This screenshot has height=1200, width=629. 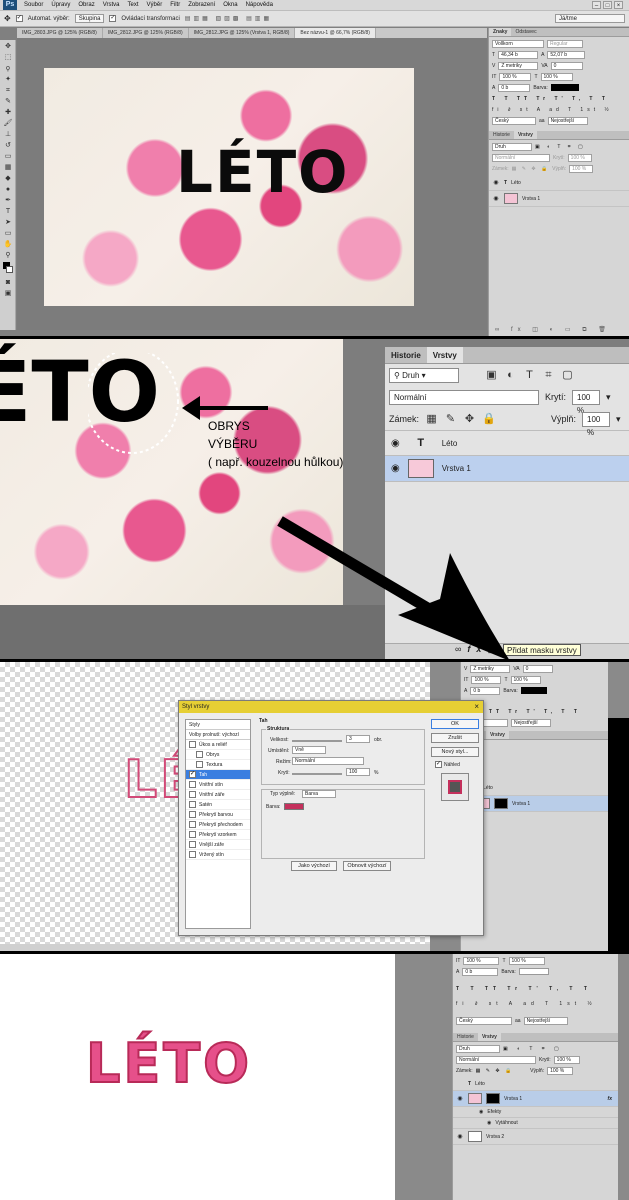 What do you see at coordinates (618, 419) in the screenshot?
I see `fill-arrow-icon: ▾` at bounding box center [618, 419].